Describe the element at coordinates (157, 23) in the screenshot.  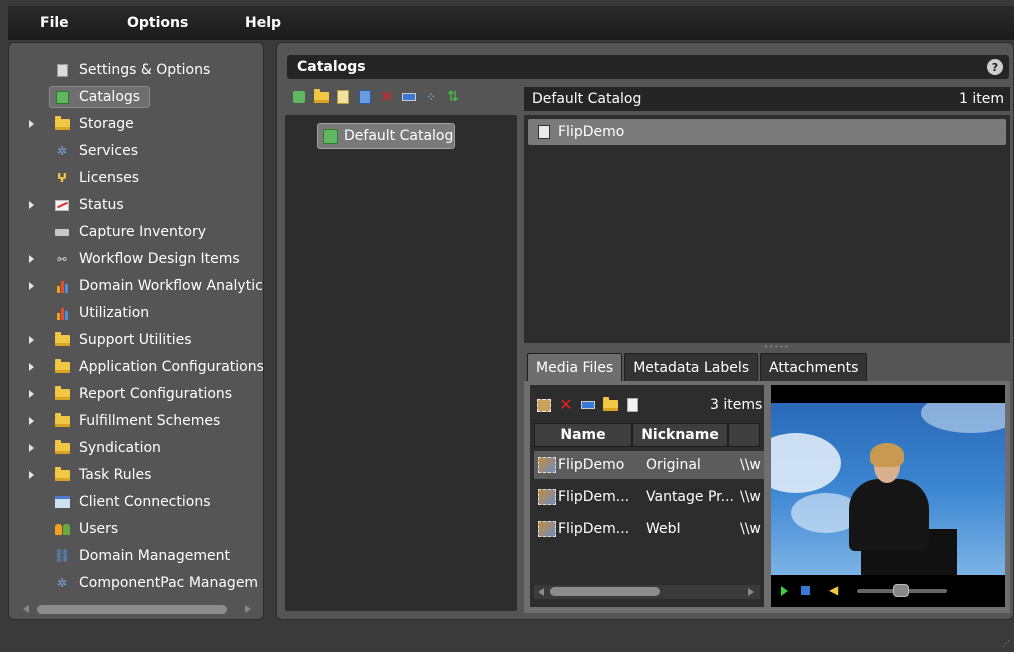
I see `menu-options: Options` at that location.